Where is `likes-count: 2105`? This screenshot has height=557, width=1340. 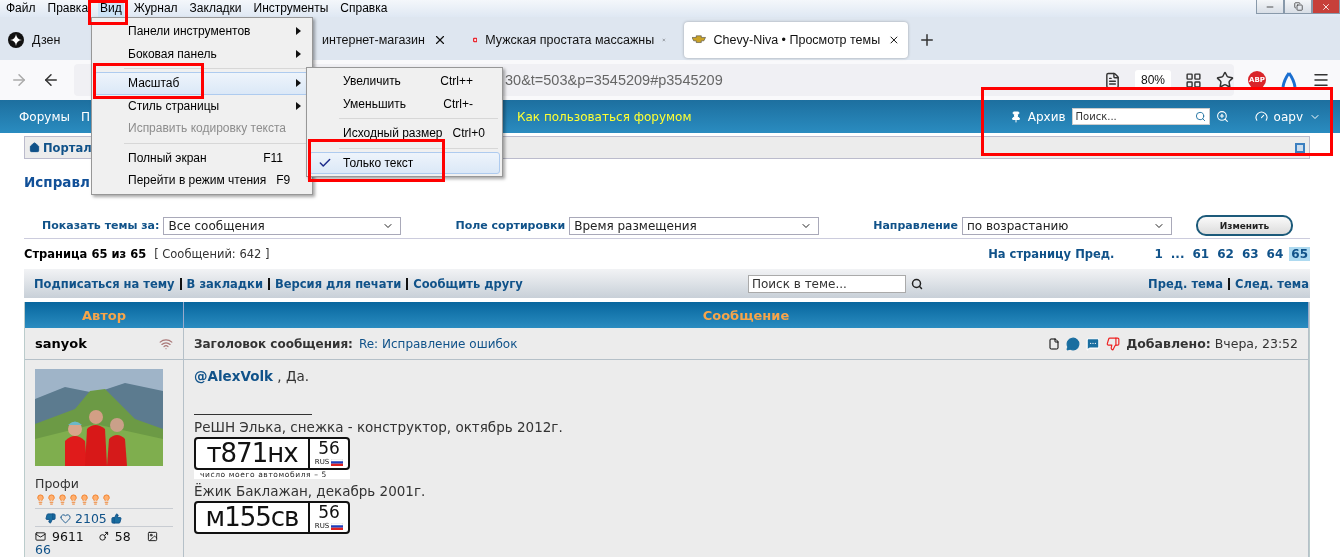
likes-count: 2105 is located at coordinates (91, 518).